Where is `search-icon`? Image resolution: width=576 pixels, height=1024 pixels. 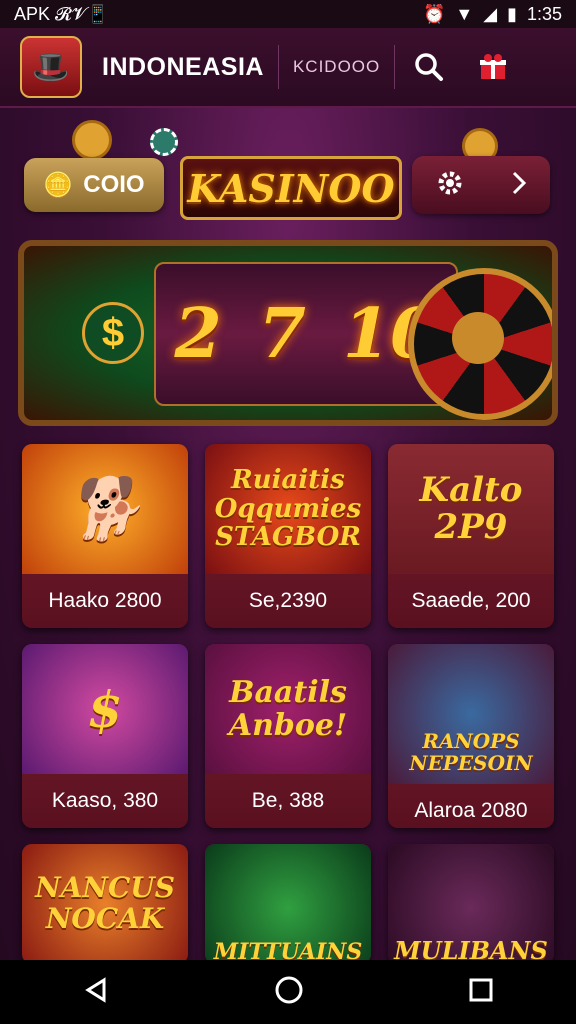 search-icon is located at coordinates (429, 67).